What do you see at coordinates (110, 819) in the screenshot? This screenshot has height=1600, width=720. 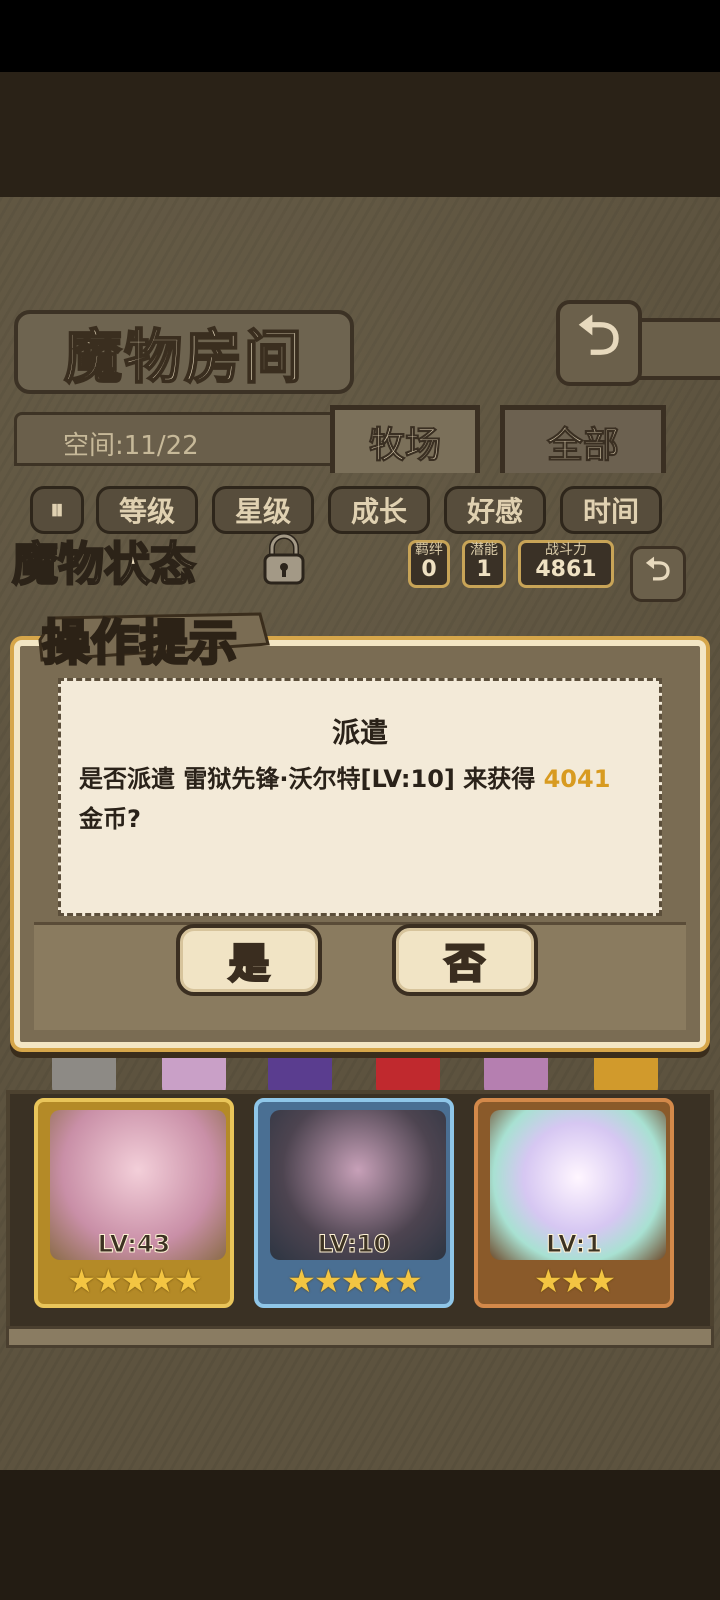 I see `dialog-message-currency: 金币?` at bounding box center [110, 819].